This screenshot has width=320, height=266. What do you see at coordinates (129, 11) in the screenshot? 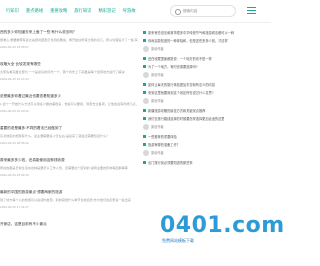
I see `nav-item: 导游故` at bounding box center [129, 11].